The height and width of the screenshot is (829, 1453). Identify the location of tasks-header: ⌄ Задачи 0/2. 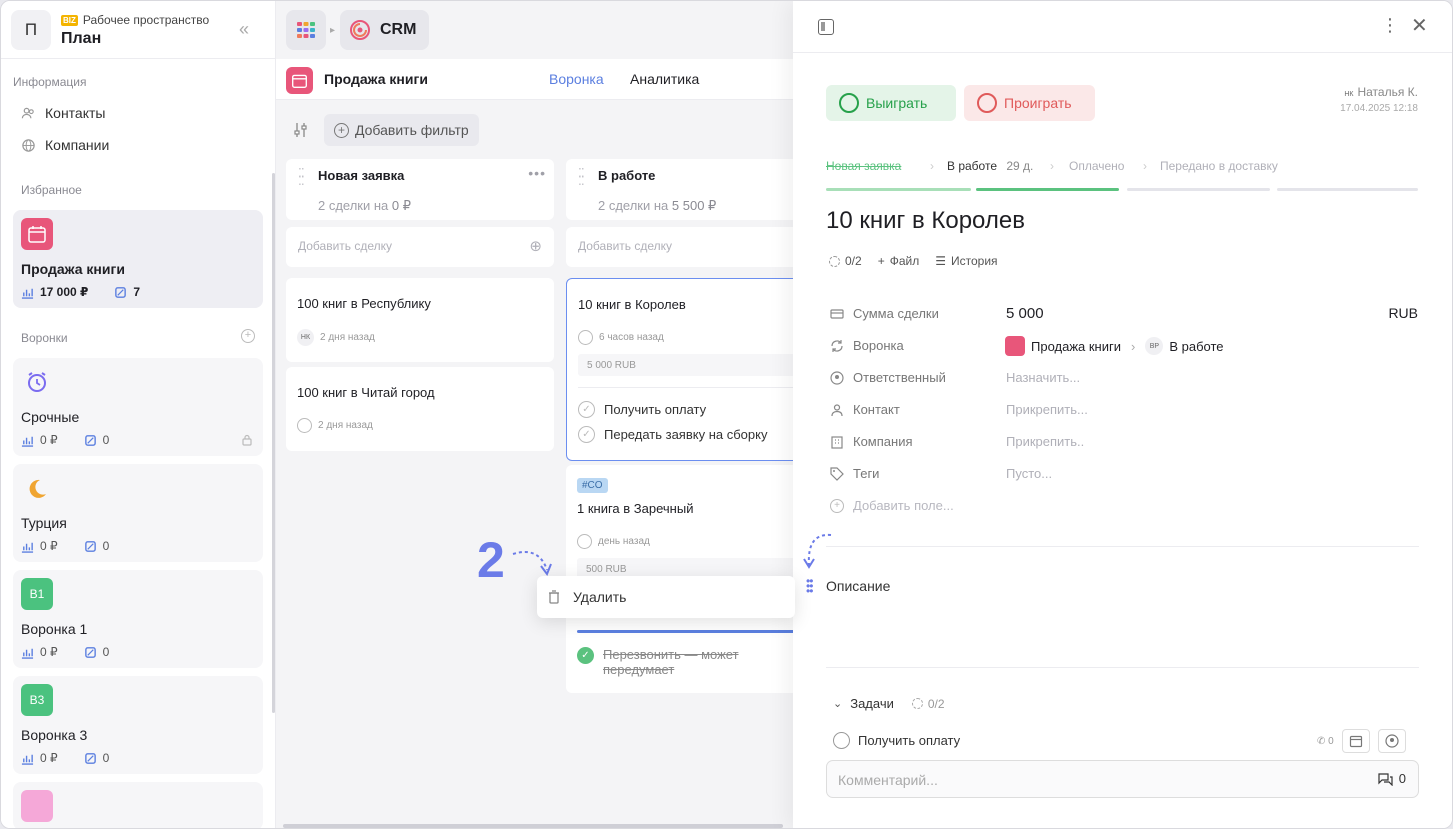
(889, 703).